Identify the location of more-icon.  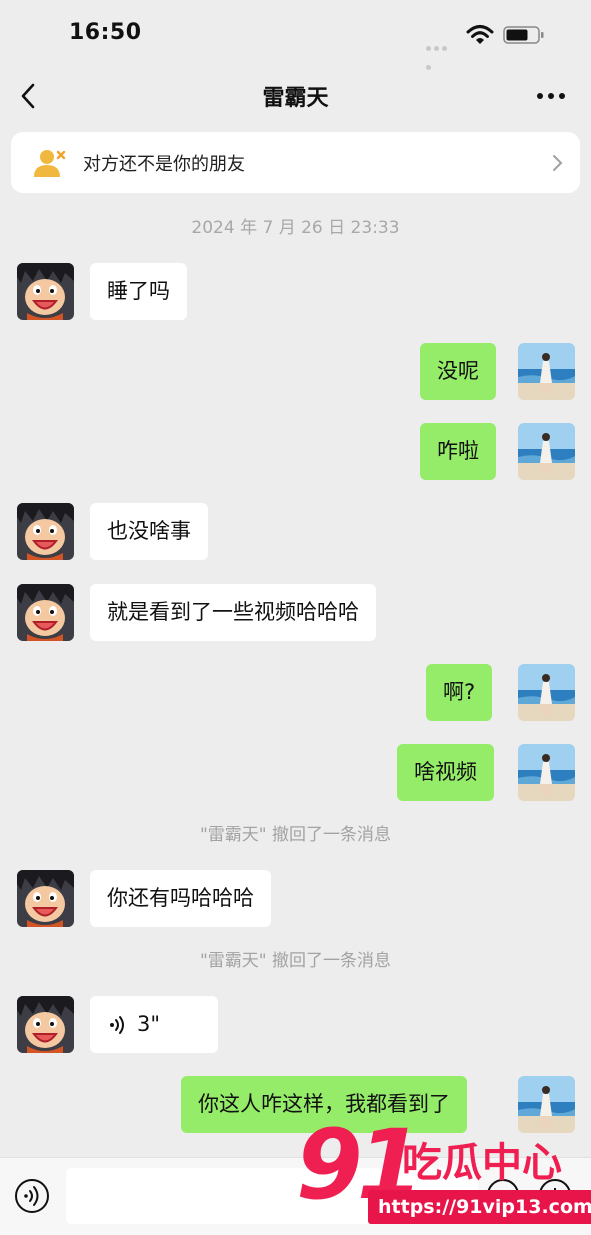
(551, 96).